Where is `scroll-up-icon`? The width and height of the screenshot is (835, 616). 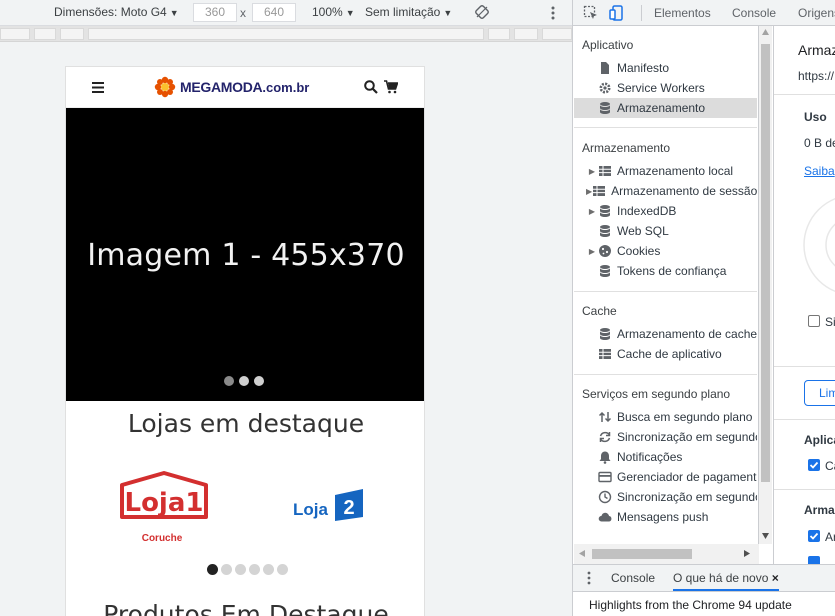 scroll-up-icon is located at coordinates (765, 32).